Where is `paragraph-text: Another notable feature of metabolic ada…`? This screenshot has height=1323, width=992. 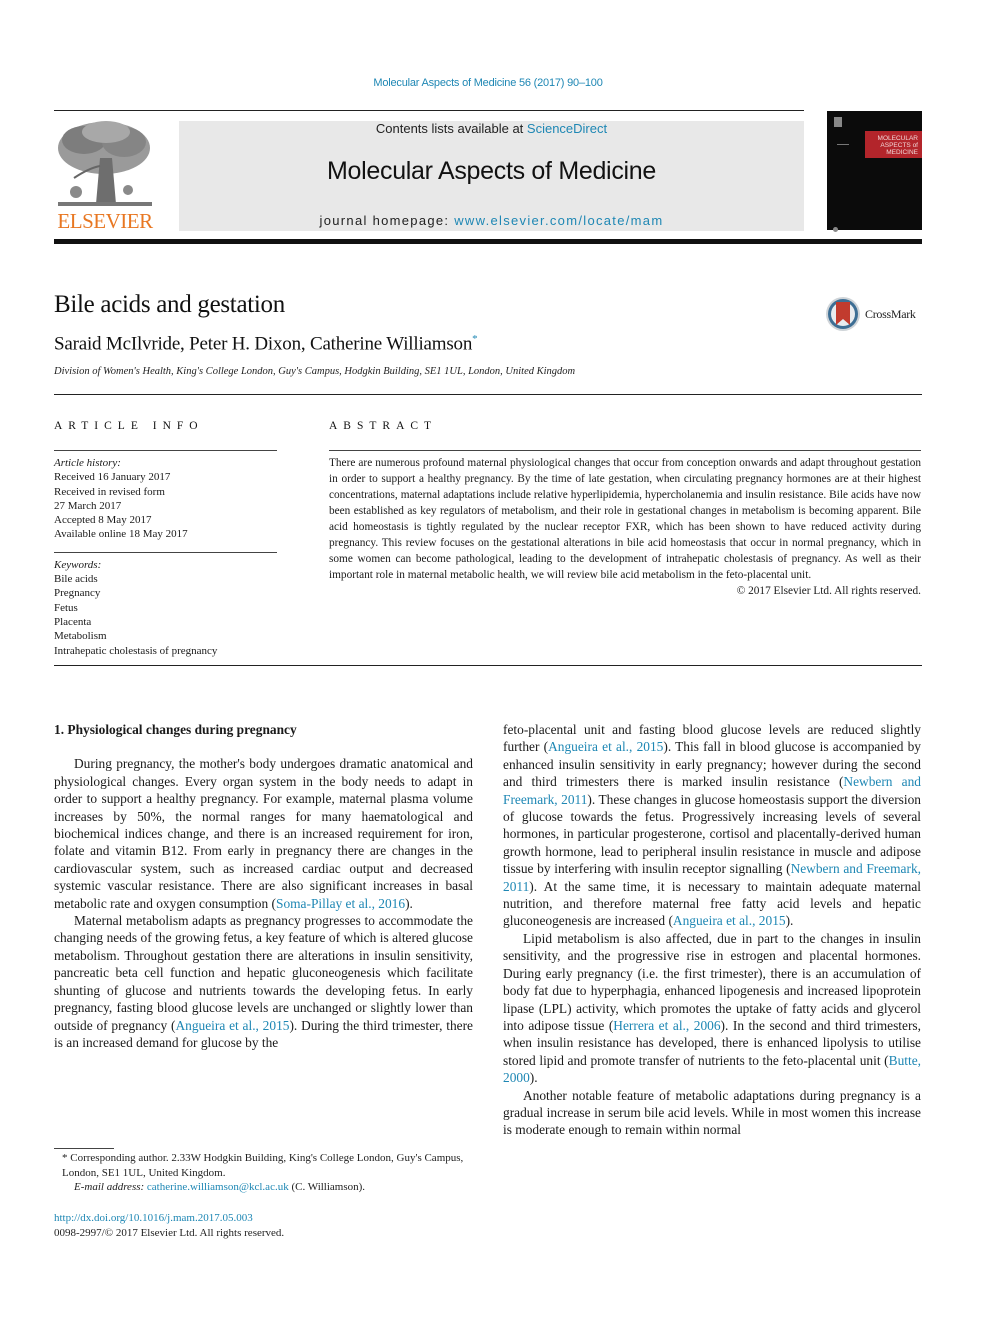 paragraph-text: Another notable feature of metabolic ada… is located at coordinates (712, 1112).